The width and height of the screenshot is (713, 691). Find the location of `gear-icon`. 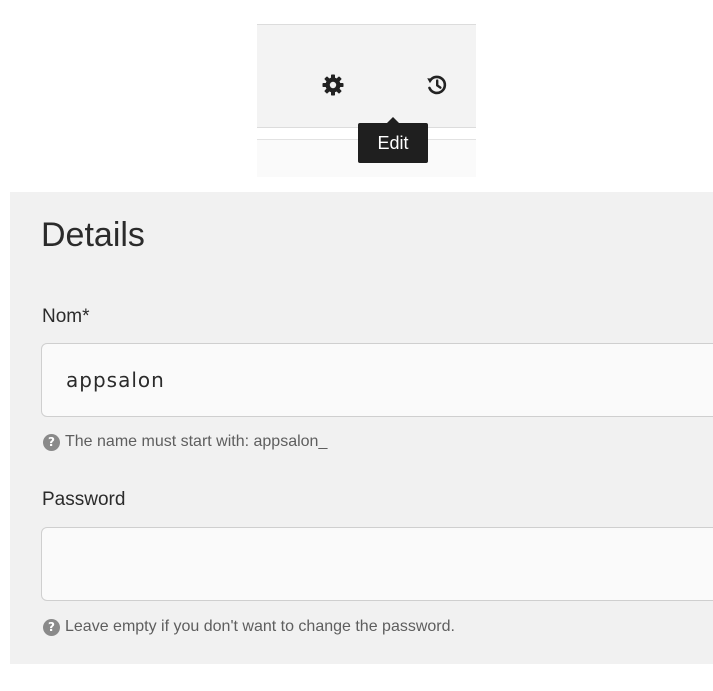

gear-icon is located at coordinates (333, 85).